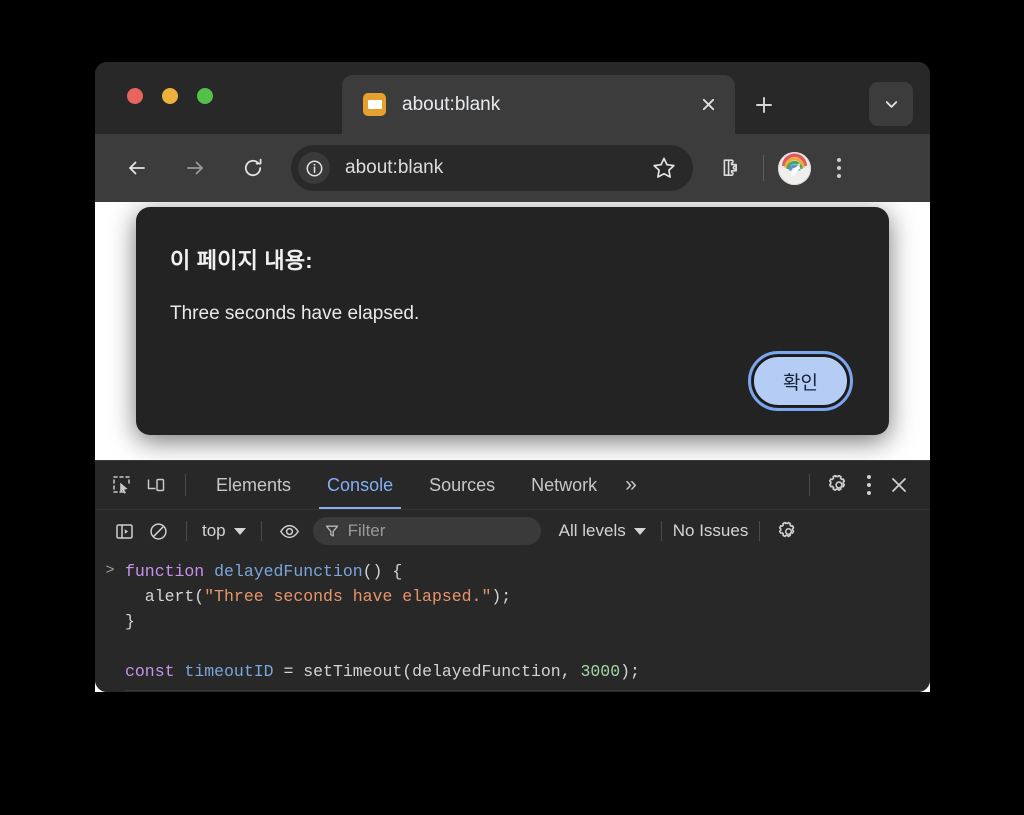 The height and width of the screenshot is (815, 1024). I want to click on code-token: delayedFunction, so click(288, 571).